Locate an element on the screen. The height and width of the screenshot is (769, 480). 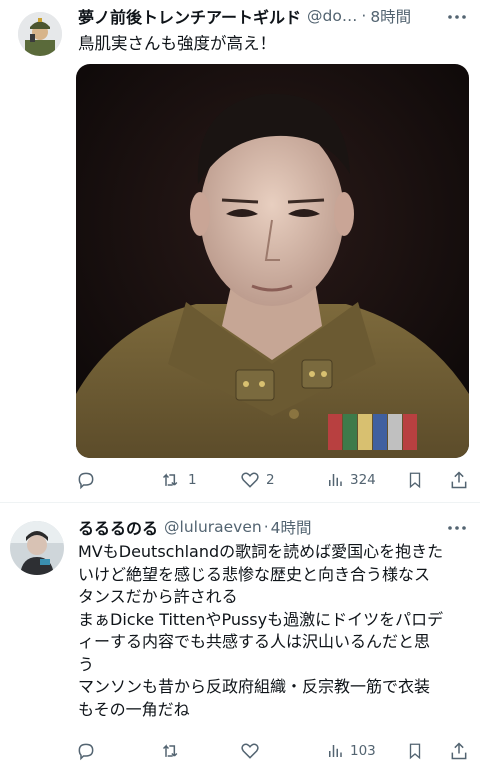
views-button: 103 is located at coordinates (351, 751).